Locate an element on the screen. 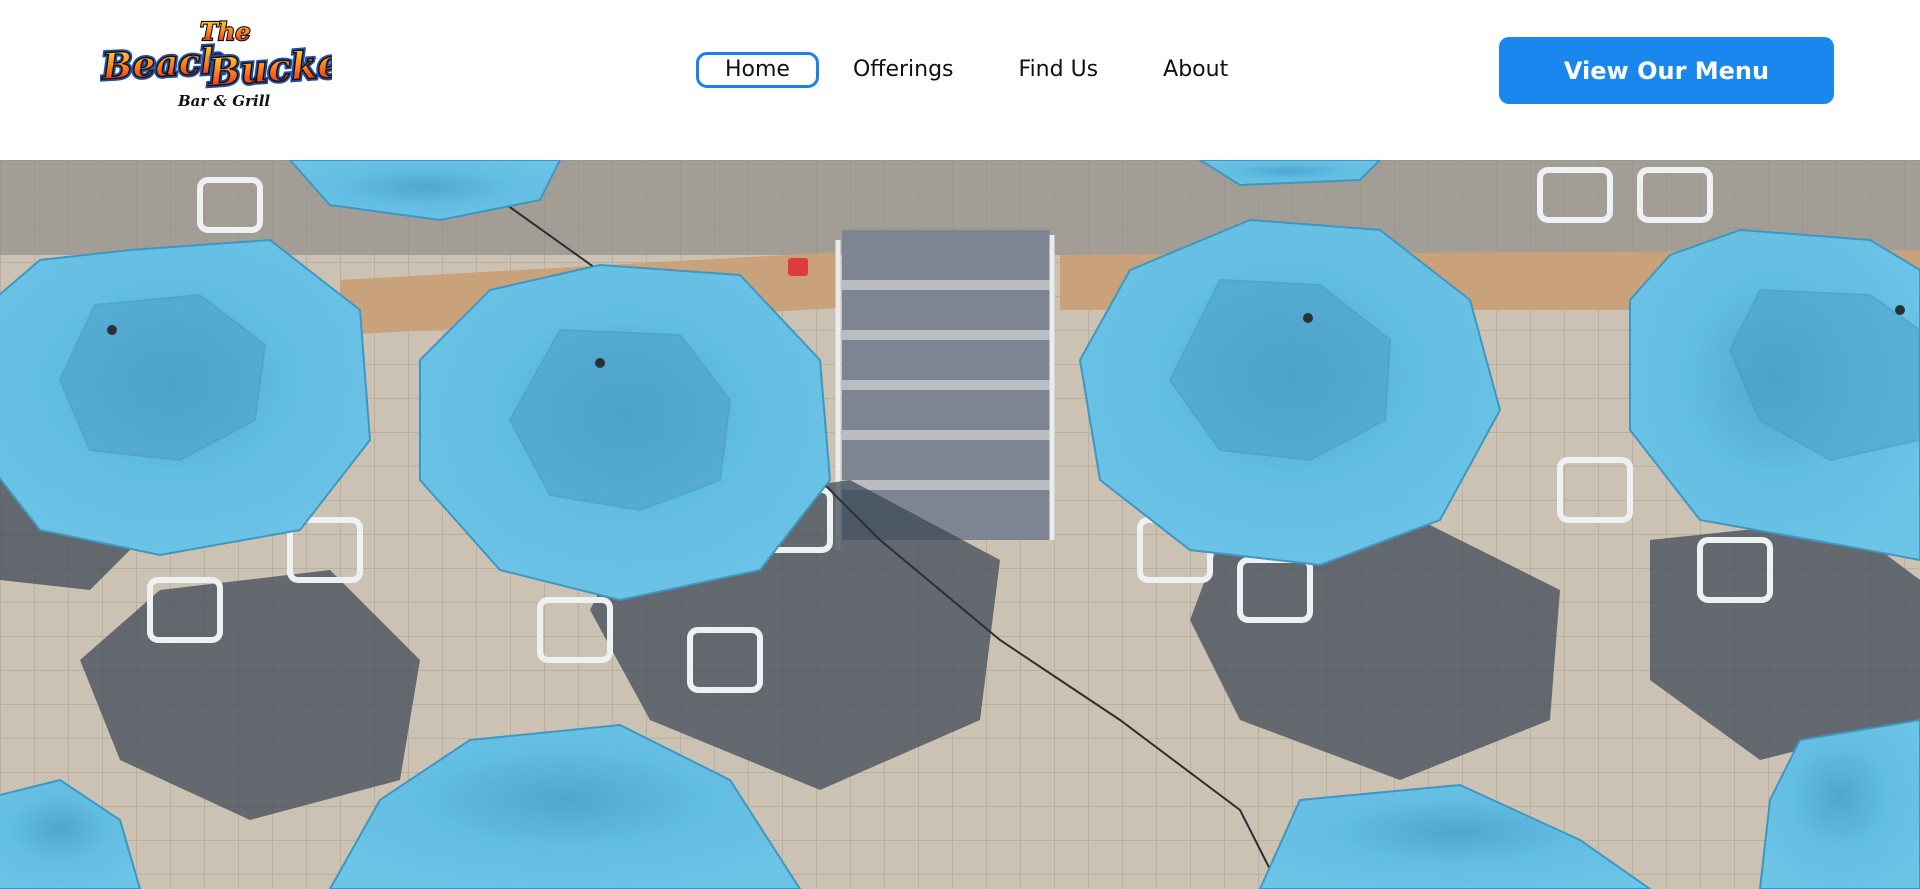 The height and width of the screenshot is (889, 1920). nav-item-about: About is located at coordinates (1195, 70).